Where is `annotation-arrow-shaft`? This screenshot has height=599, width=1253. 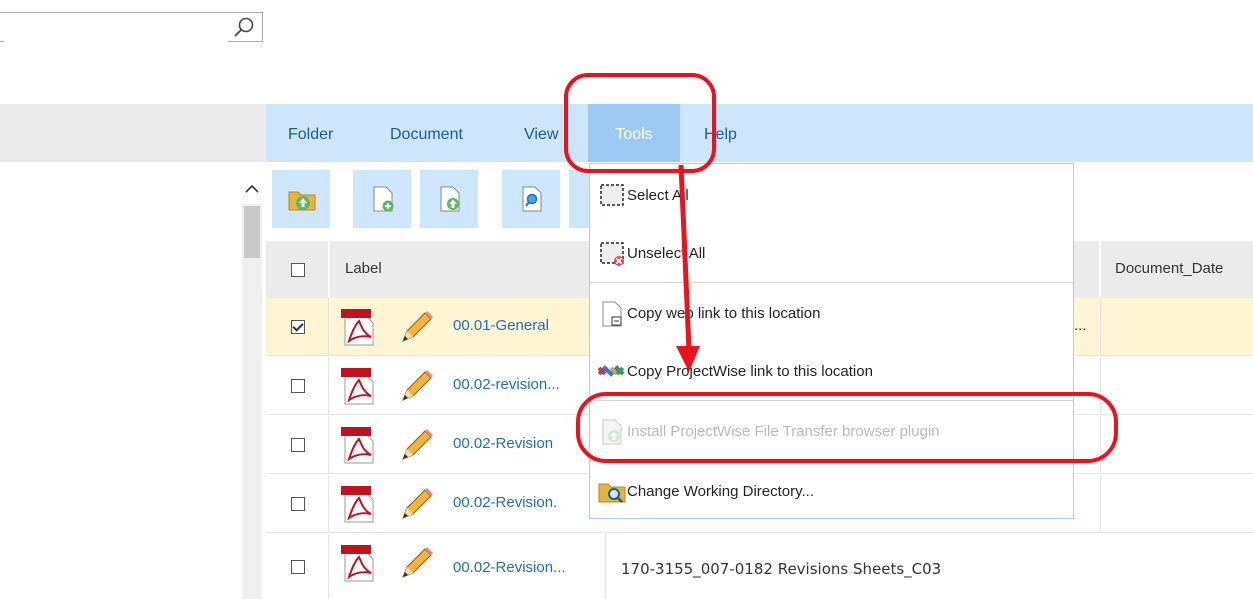 annotation-arrow-shaft is located at coordinates (685, 257).